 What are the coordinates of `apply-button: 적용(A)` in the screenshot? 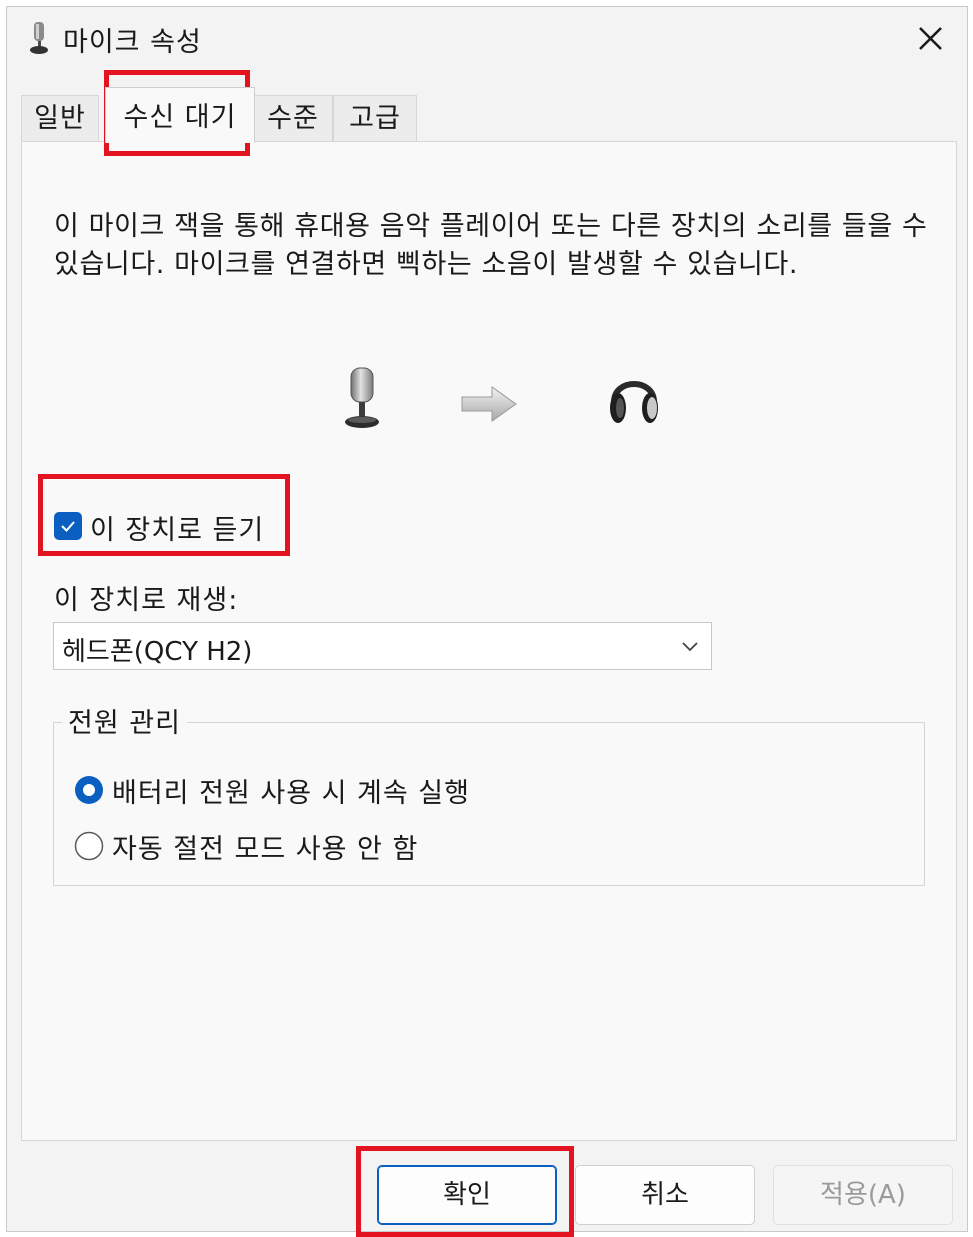 It's located at (863, 1195).